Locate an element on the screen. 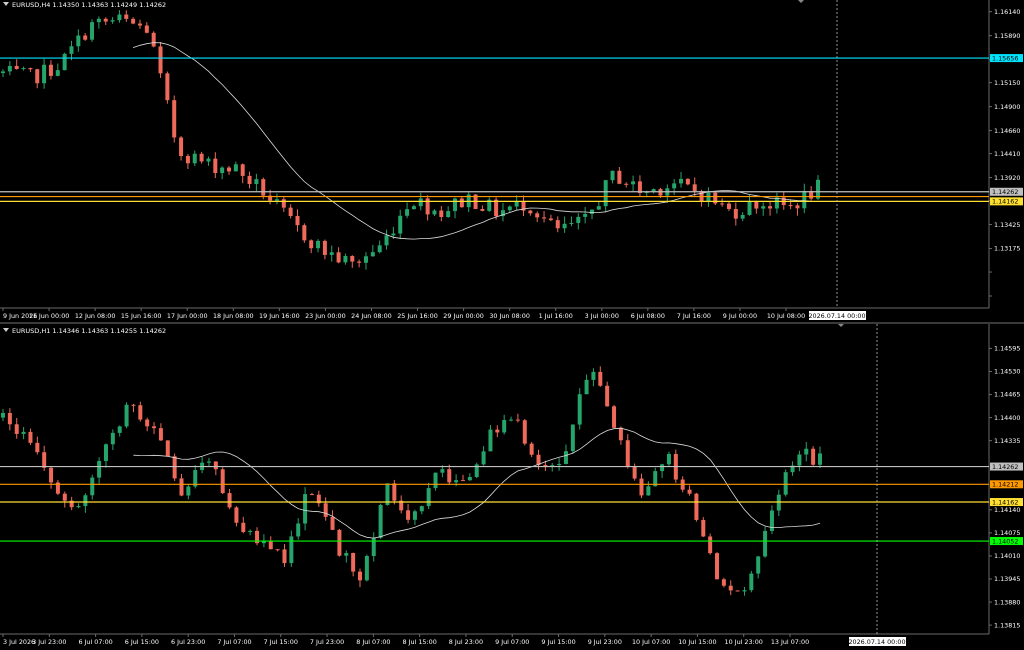 Image resolution: width=1024 pixels, height=650 pixels. price-tag: 1.14262 is located at coordinates (1006, 191).